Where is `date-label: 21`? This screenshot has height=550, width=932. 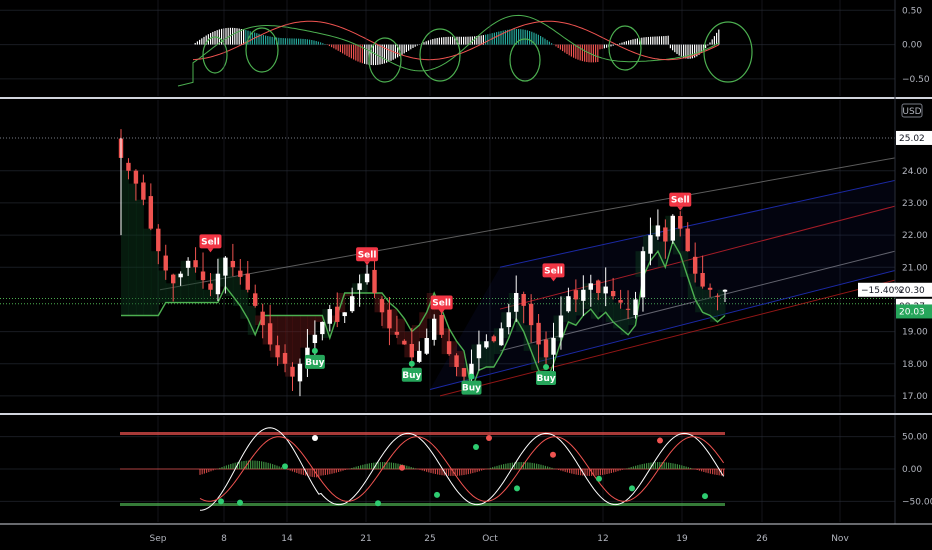
date-label: 21 is located at coordinates (365, 539).